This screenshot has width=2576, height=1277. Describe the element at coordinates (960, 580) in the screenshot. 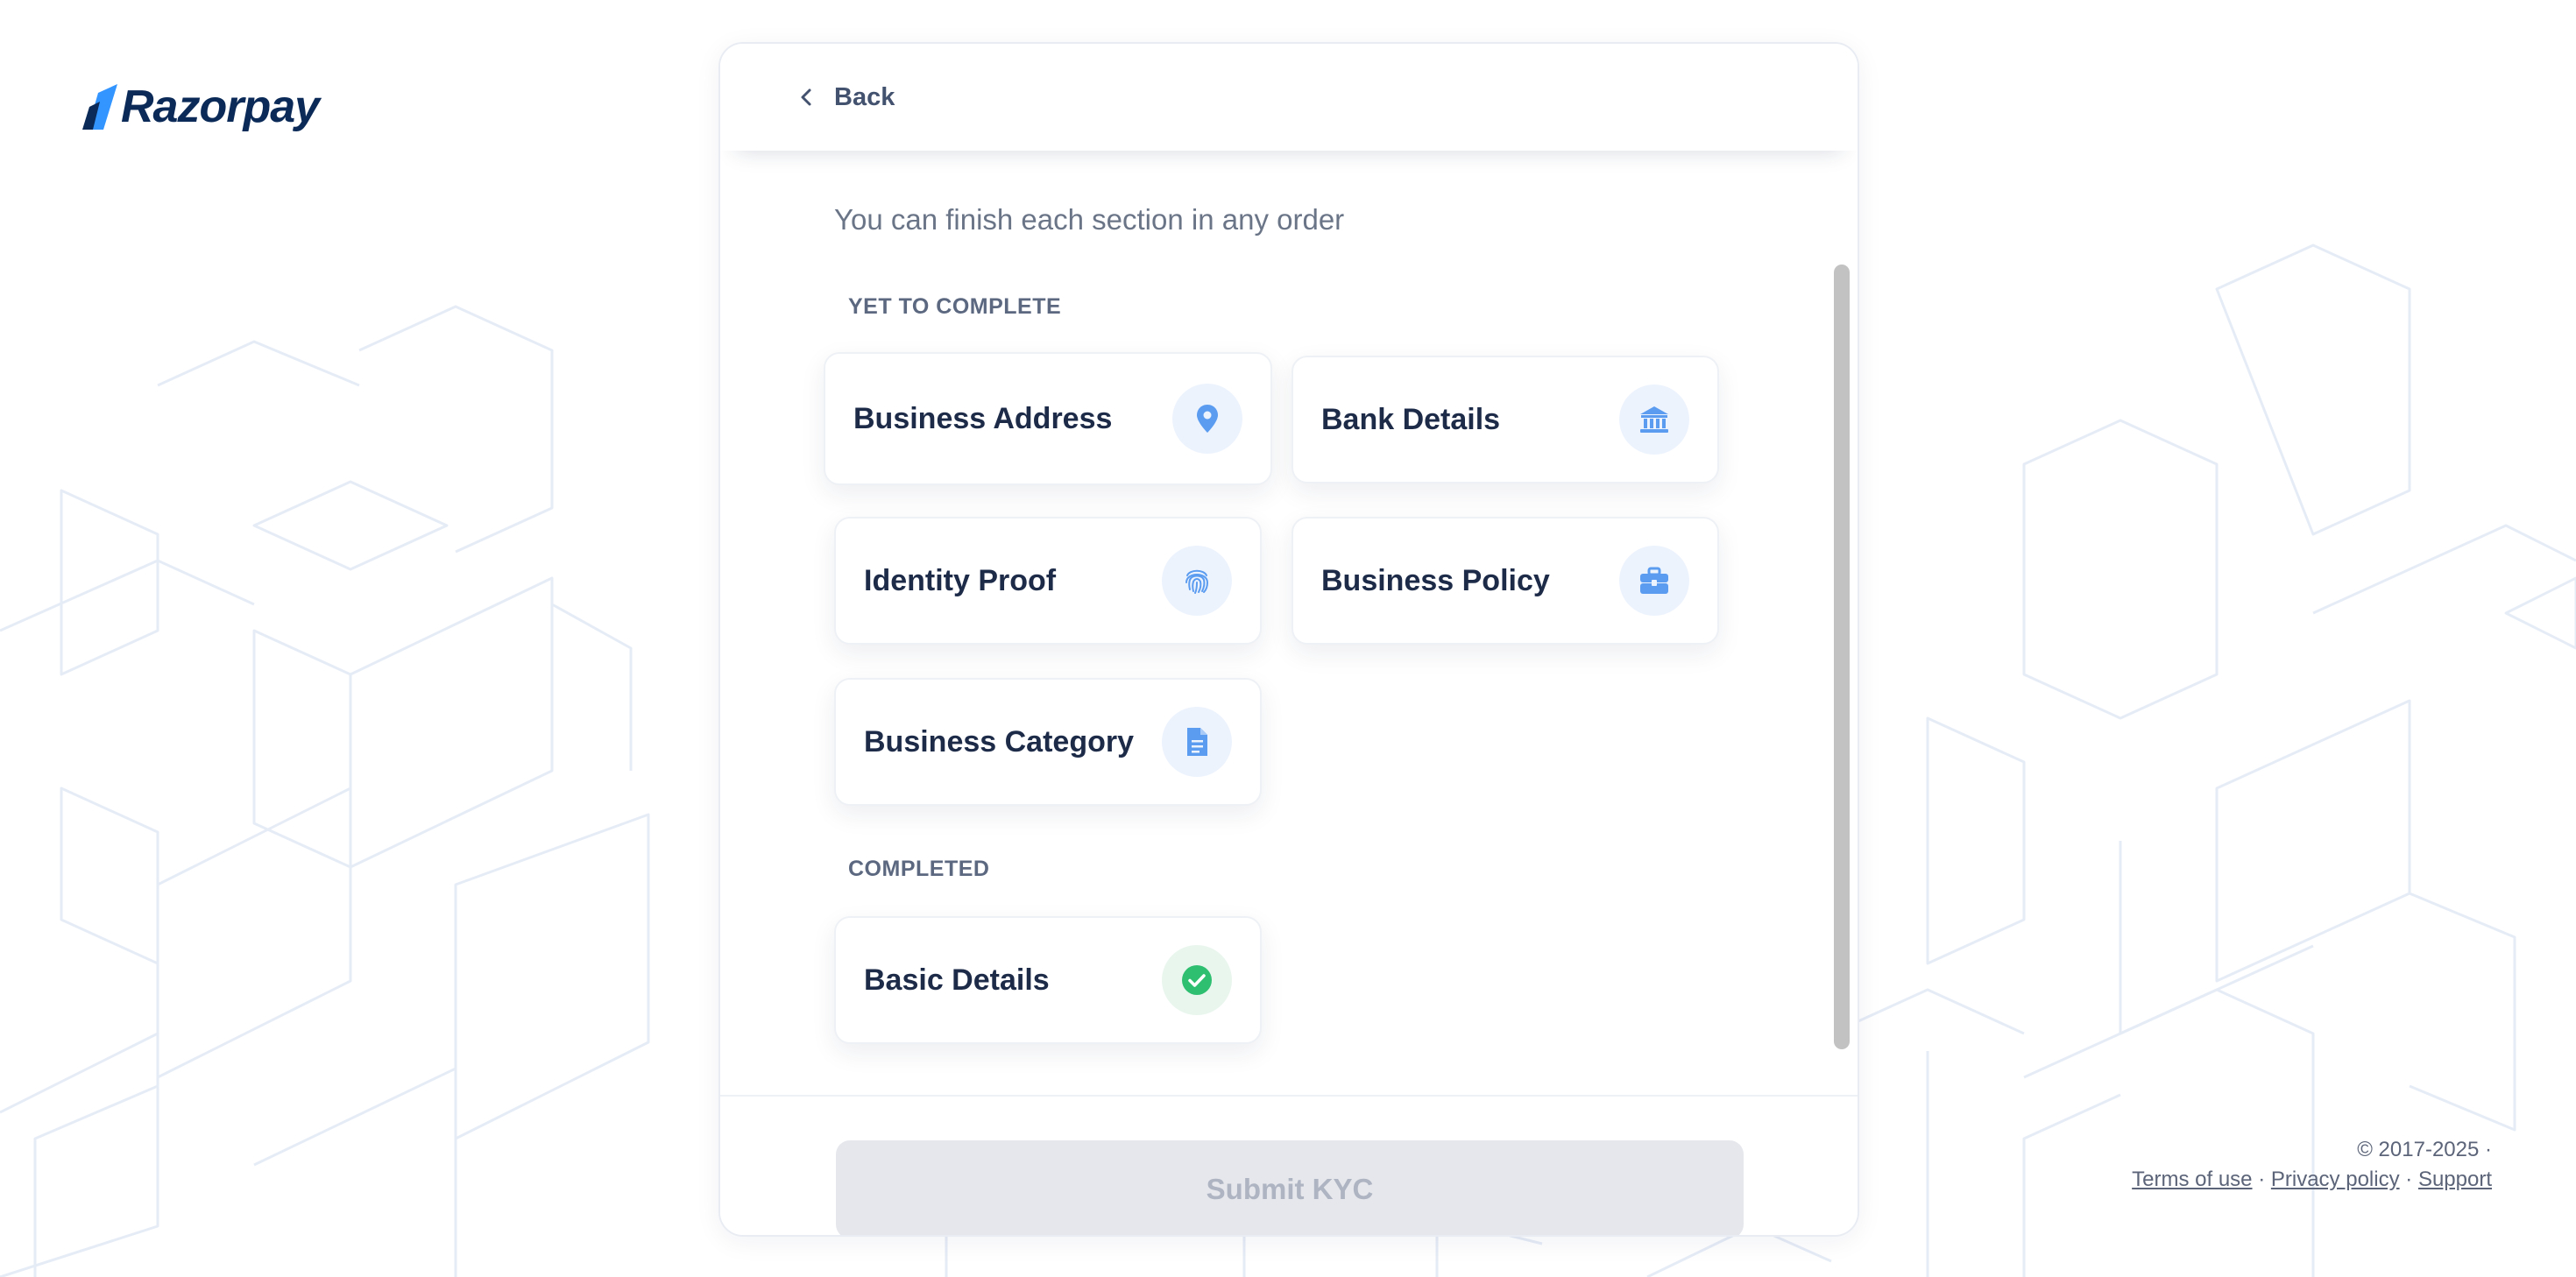

I see `tile-label: Identity Proof` at that location.